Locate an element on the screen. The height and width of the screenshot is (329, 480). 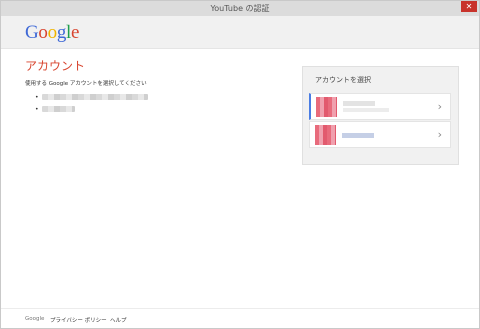
page-subtitle: 使用する Google アカウントを選択してください is located at coordinates (86, 84).